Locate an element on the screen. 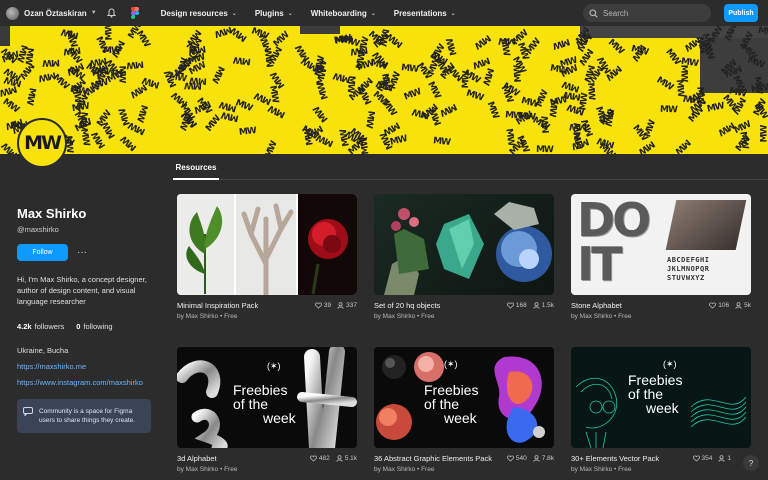 The image size is (768, 480). card-thumbnail: DO IT ABCDEFGHI JKLMNOPQR STUVWXYZ is located at coordinates (661, 244).